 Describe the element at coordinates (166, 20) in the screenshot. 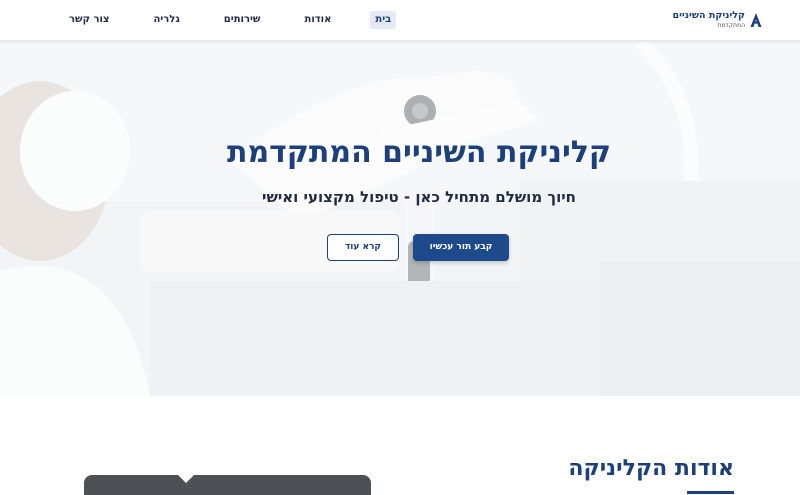

I see `nav-item-gallery: גלריה` at that location.